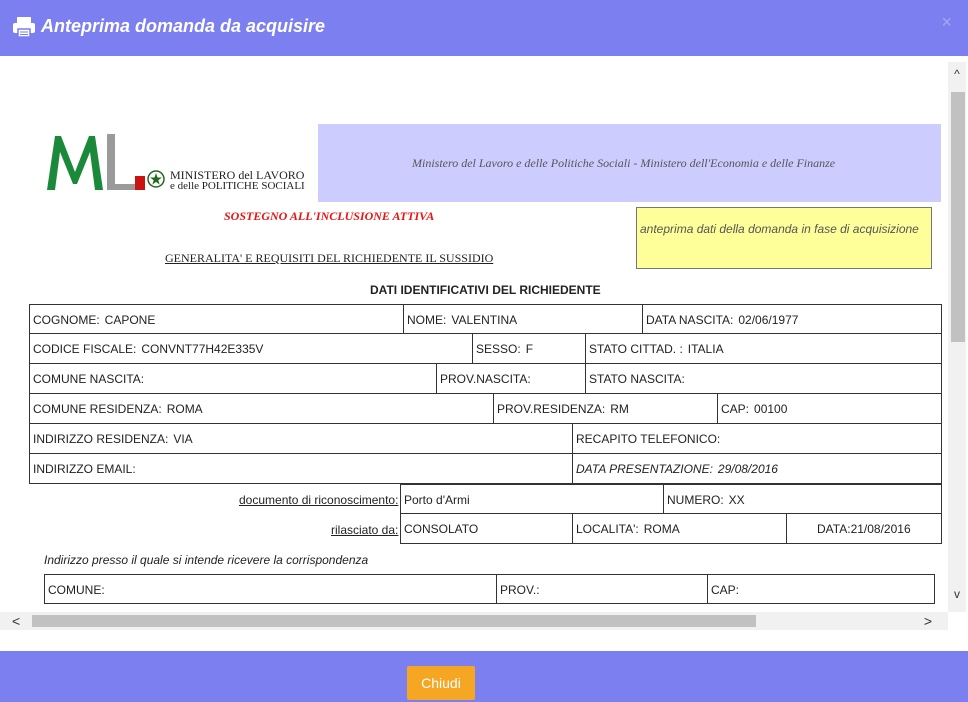 The width and height of the screenshot is (968, 702). What do you see at coordinates (768, 320) in the screenshot?
I see `field-value: 02/06/1977` at bounding box center [768, 320].